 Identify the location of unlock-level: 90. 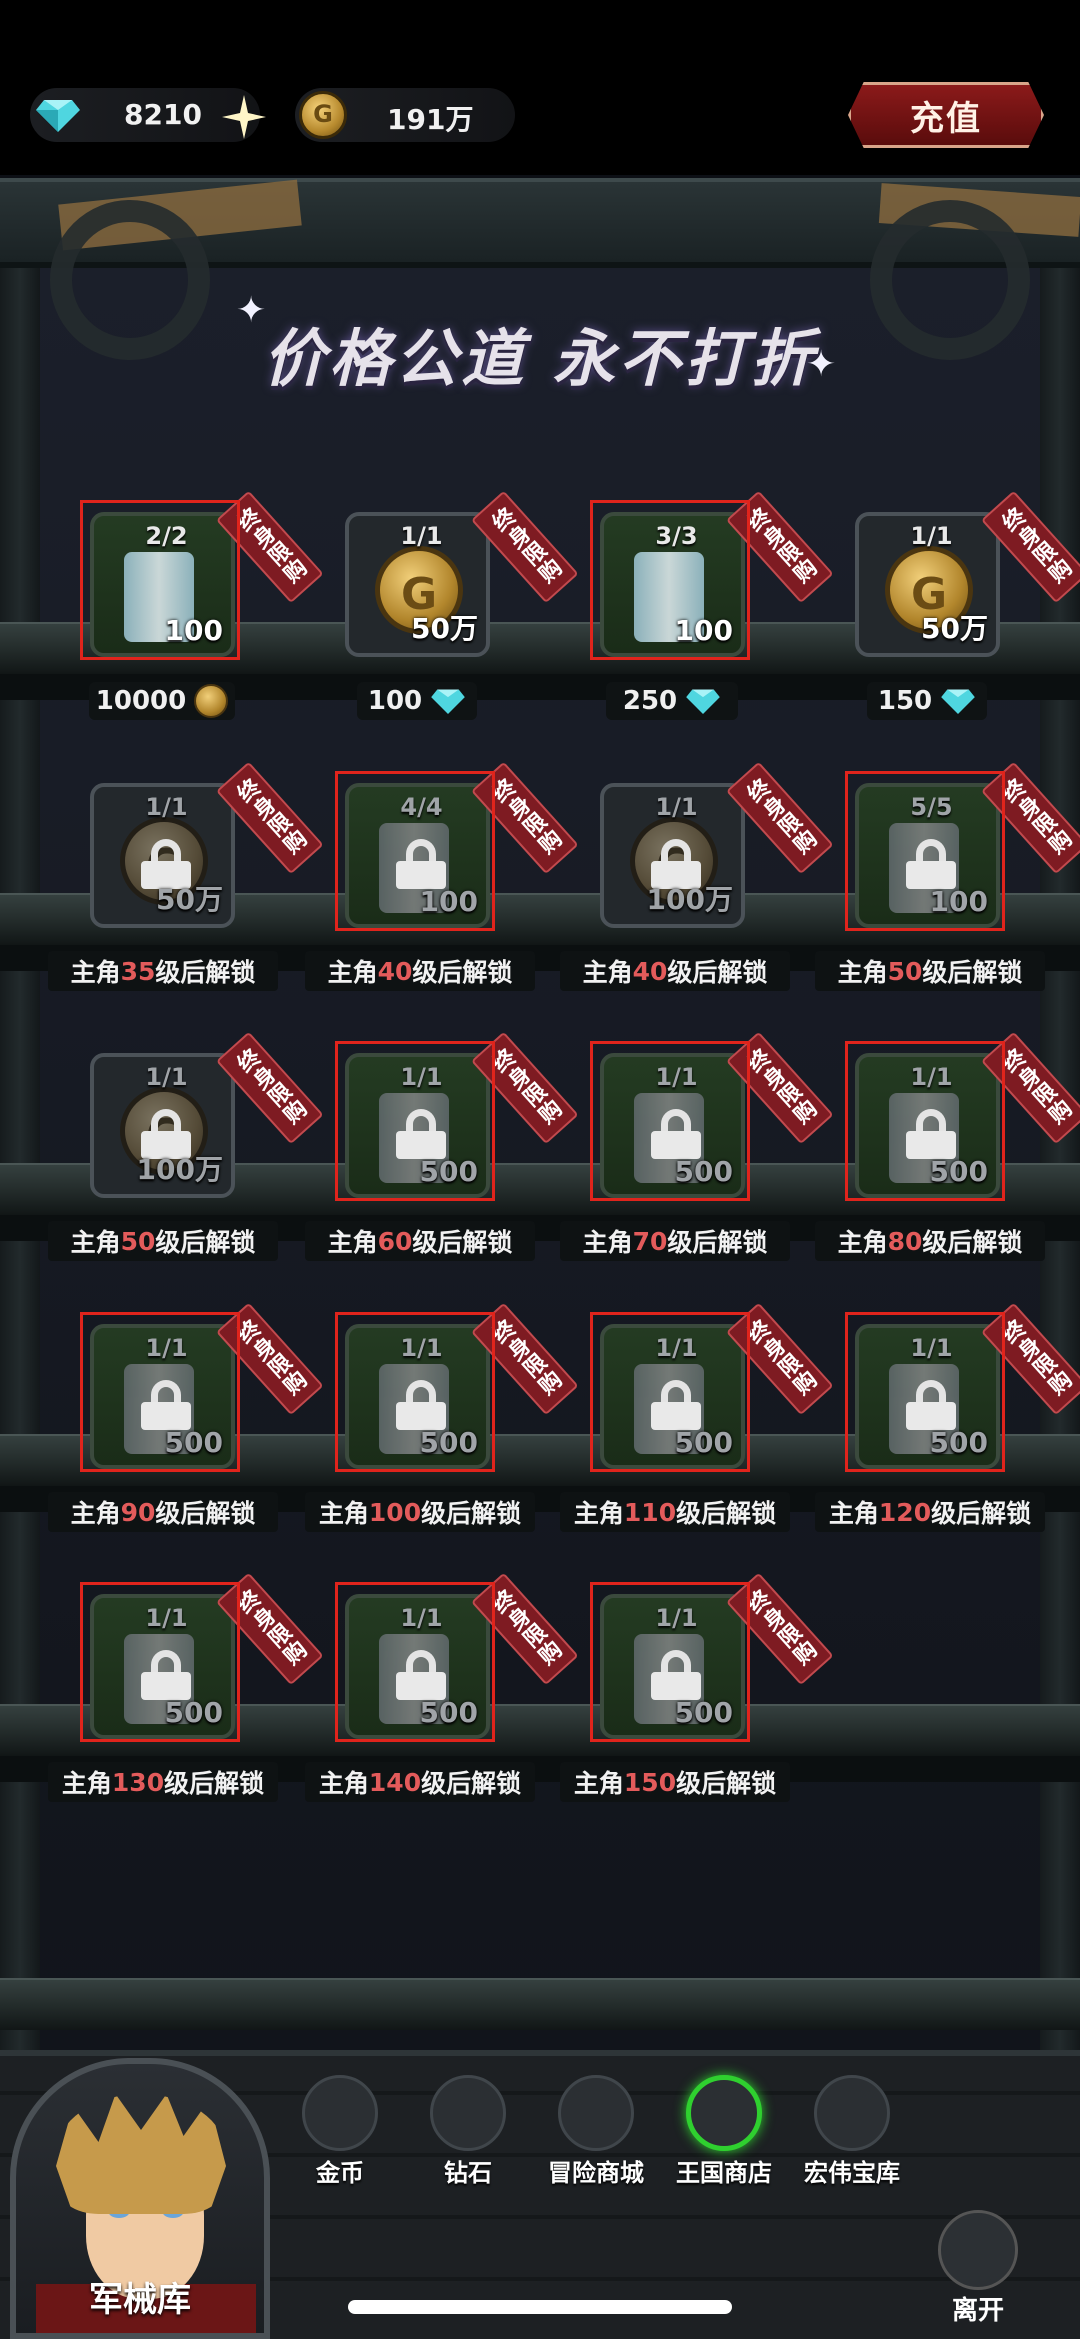
(138, 1512).